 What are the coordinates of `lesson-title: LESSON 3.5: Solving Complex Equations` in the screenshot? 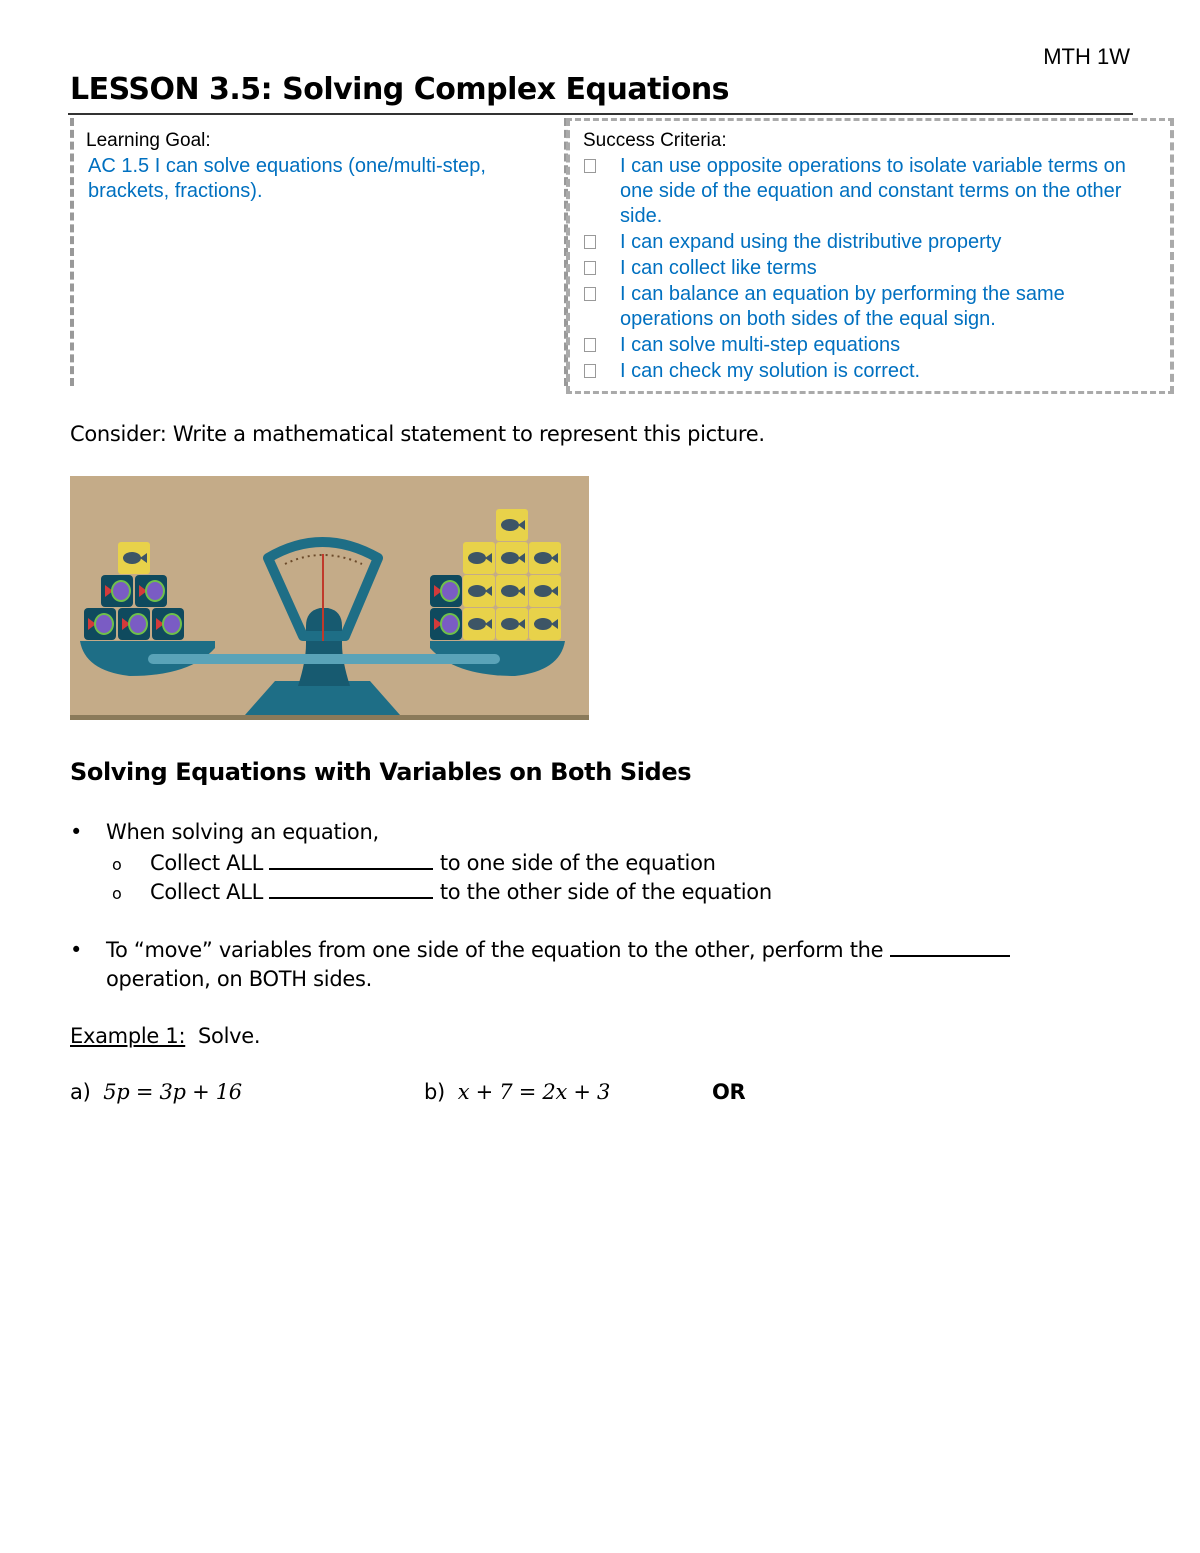 It's located at (400, 89).